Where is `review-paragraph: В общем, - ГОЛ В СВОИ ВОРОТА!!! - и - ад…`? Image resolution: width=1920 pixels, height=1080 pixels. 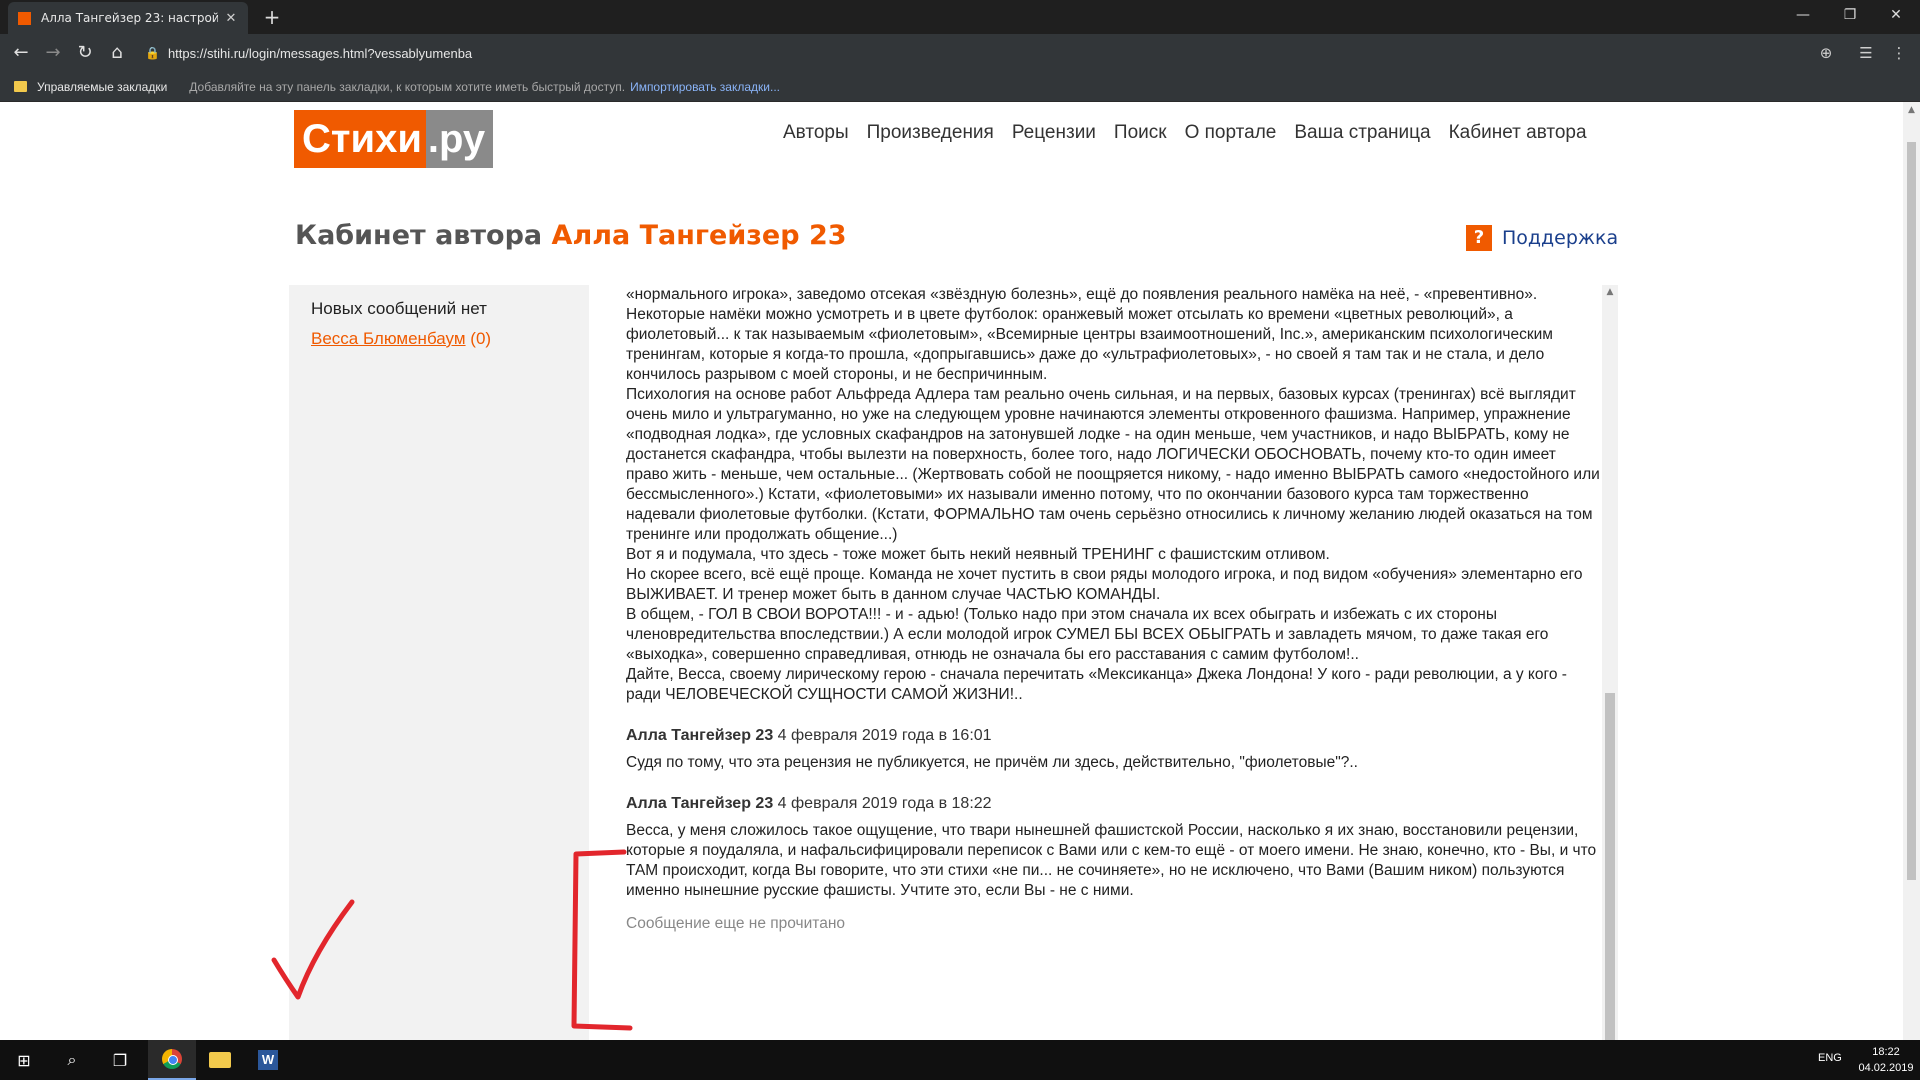 review-paragraph: В общем, - ГОЛ В СВОИ ВОРОТА!!! - и - ад… is located at coordinates (1087, 634).